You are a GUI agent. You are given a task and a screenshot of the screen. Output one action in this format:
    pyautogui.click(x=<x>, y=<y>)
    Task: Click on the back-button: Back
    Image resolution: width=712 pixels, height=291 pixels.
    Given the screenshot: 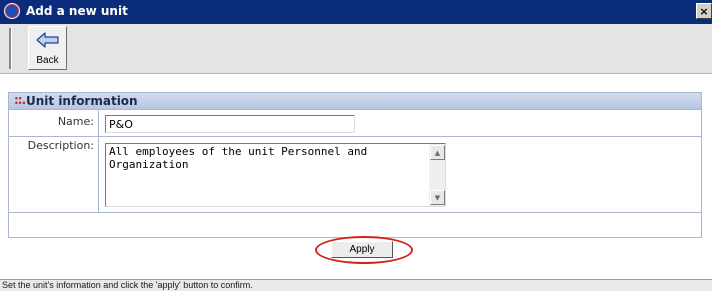 What is the action you would take?
    pyautogui.click(x=47, y=48)
    